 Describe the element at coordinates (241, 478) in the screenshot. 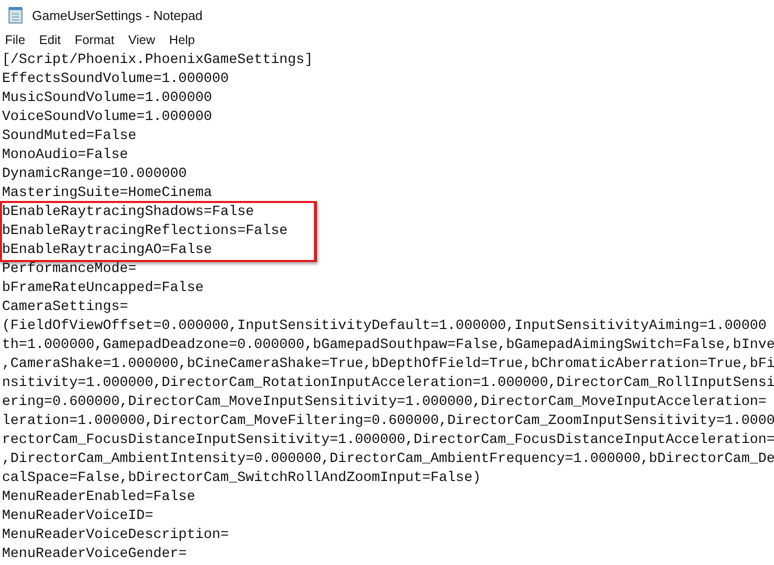

I see `text-line: calSpace=False,bDirectorCam_SwitchRollAndZoomInput=False)` at that location.